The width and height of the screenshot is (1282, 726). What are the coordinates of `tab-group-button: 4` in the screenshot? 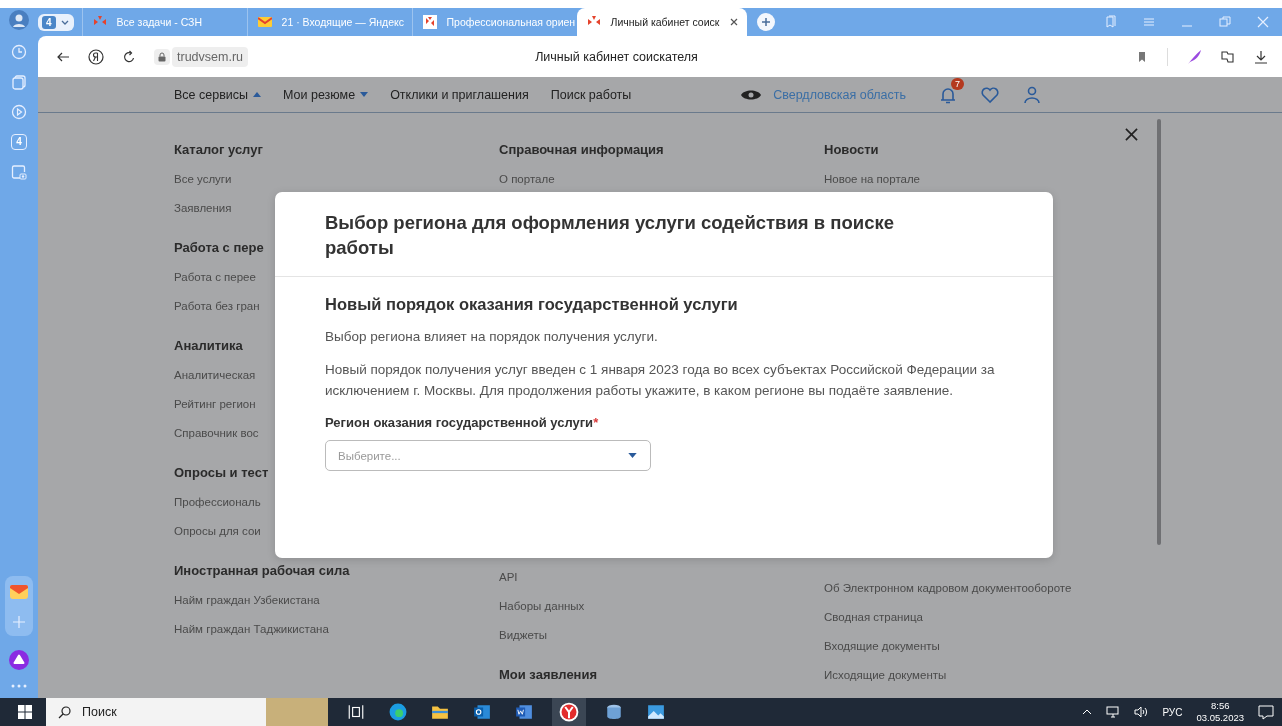 It's located at (56, 22).